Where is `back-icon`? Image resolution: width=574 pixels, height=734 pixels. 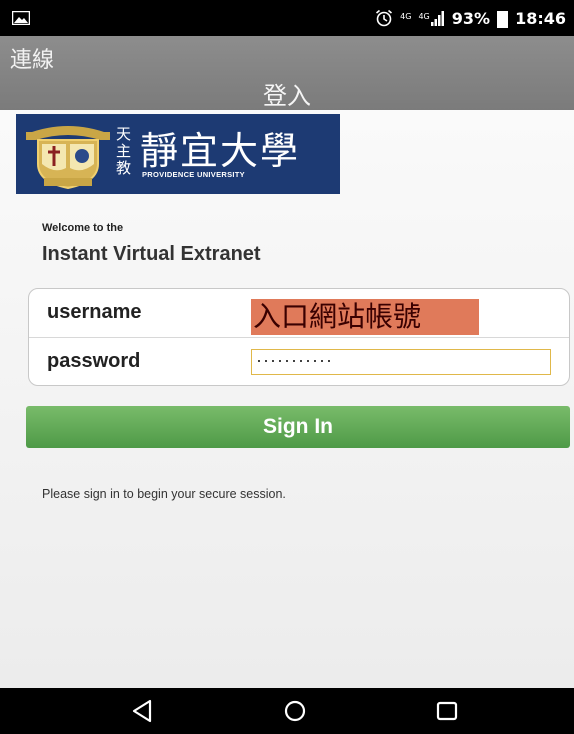 back-icon is located at coordinates (142, 711).